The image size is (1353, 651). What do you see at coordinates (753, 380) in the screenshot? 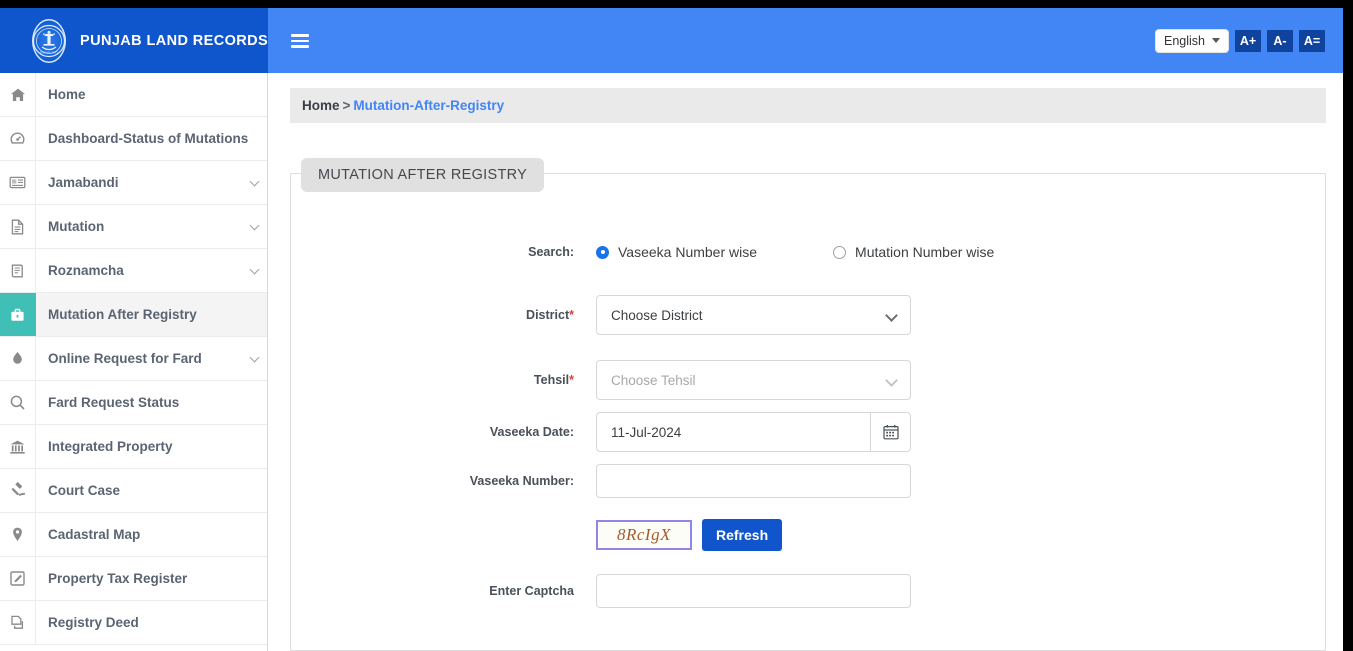
I see `tehsil-select: Choose Tehsil` at bounding box center [753, 380].